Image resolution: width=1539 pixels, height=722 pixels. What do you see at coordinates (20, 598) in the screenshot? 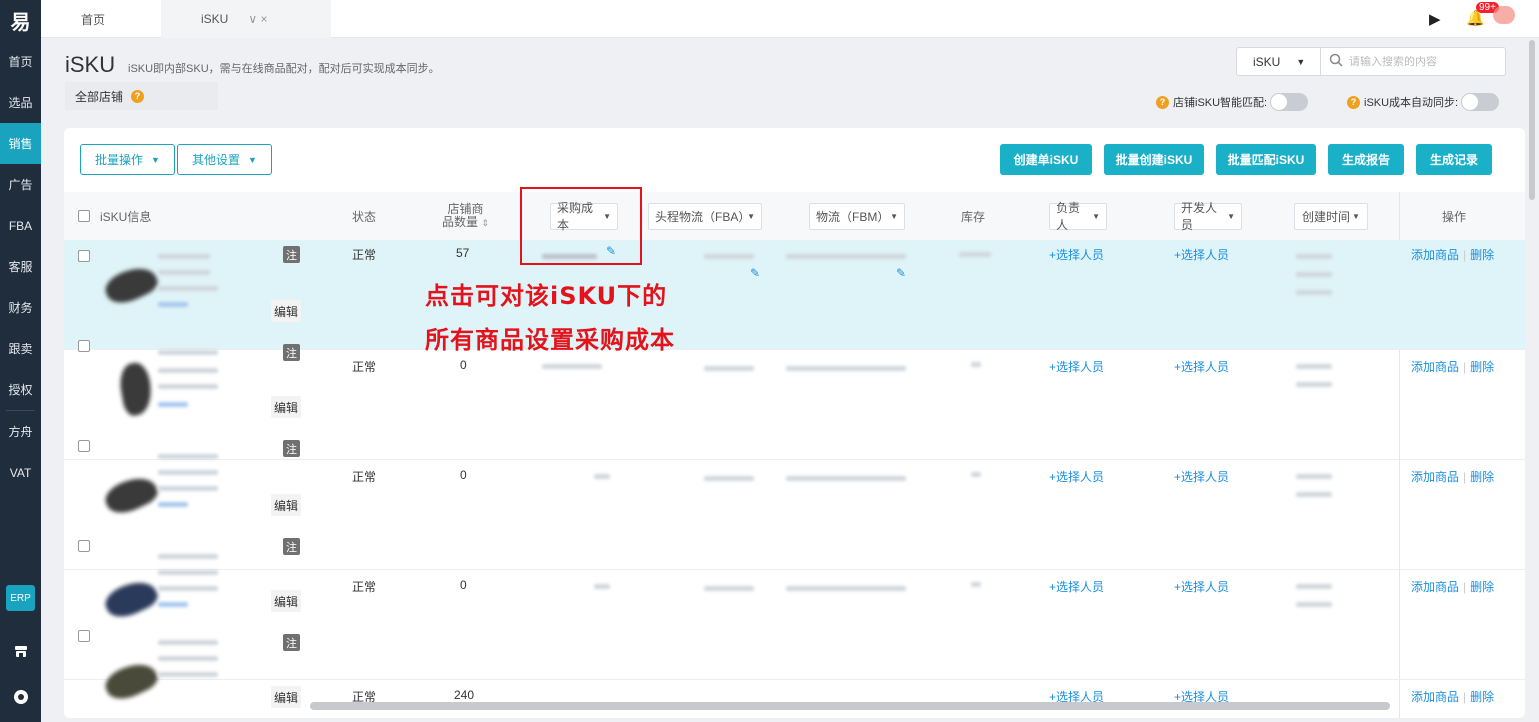
I see `erp-button: ERP` at bounding box center [20, 598].